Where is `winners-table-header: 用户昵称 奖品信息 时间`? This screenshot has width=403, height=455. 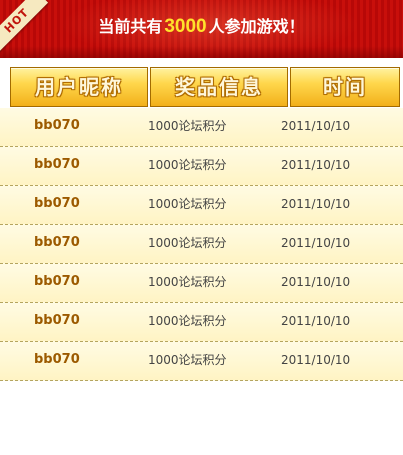 winners-table-header: 用户昵称 奖品信息 时间 is located at coordinates (205, 87).